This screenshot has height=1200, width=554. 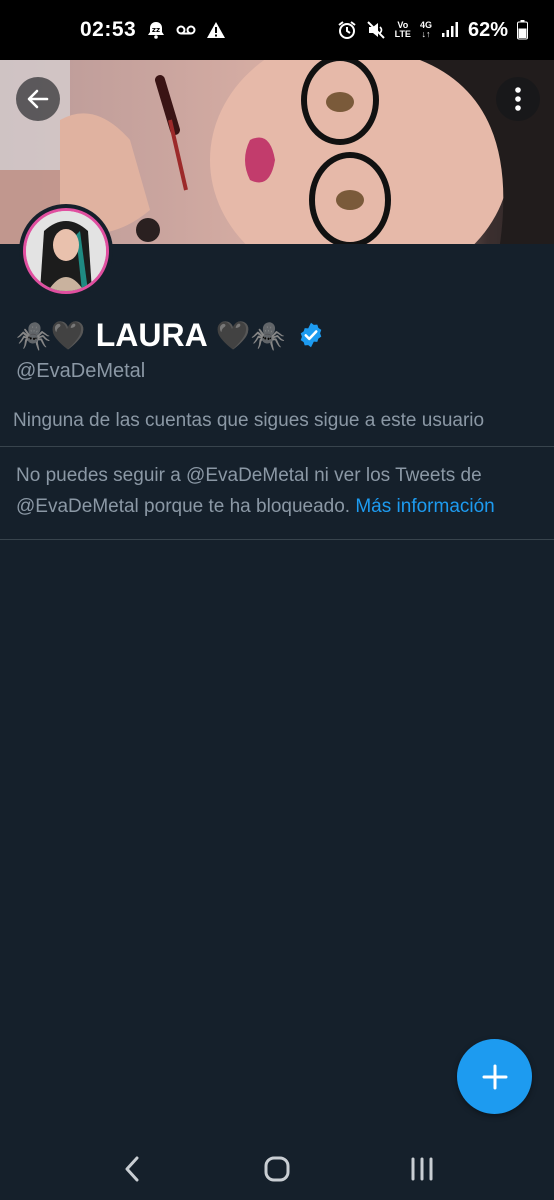 I want to click on battery-percent: 62%, so click(x=487, y=29).